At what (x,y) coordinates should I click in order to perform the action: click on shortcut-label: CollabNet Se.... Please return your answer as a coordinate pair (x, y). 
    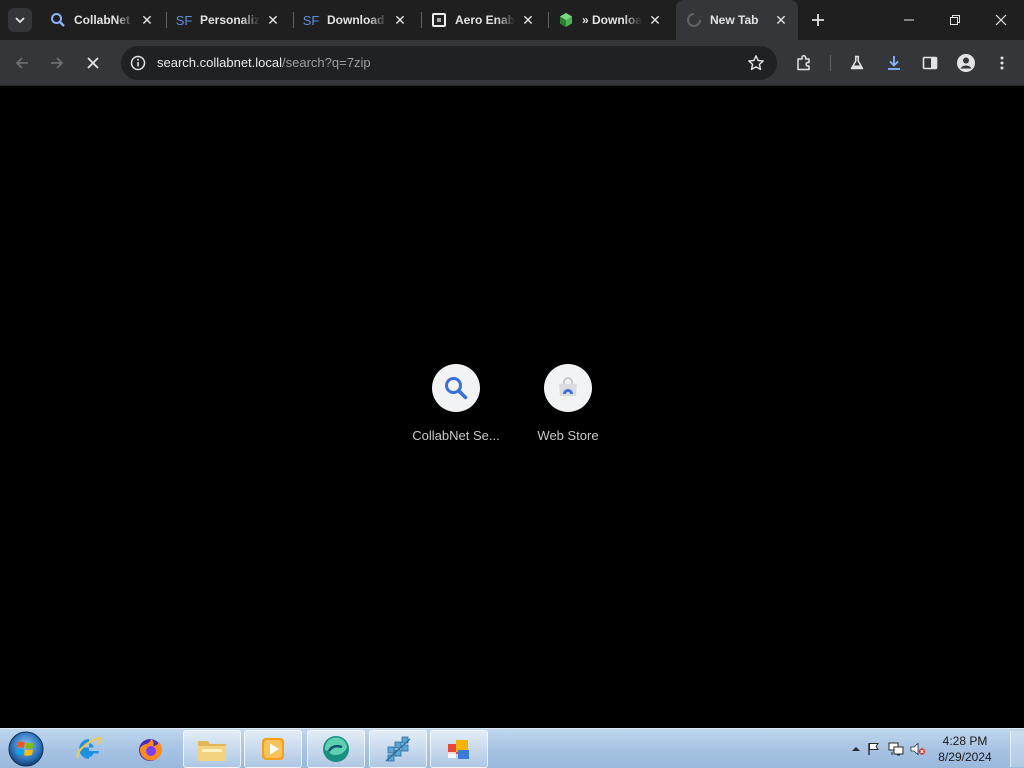
    Looking at the image, I should click on (456, 435).